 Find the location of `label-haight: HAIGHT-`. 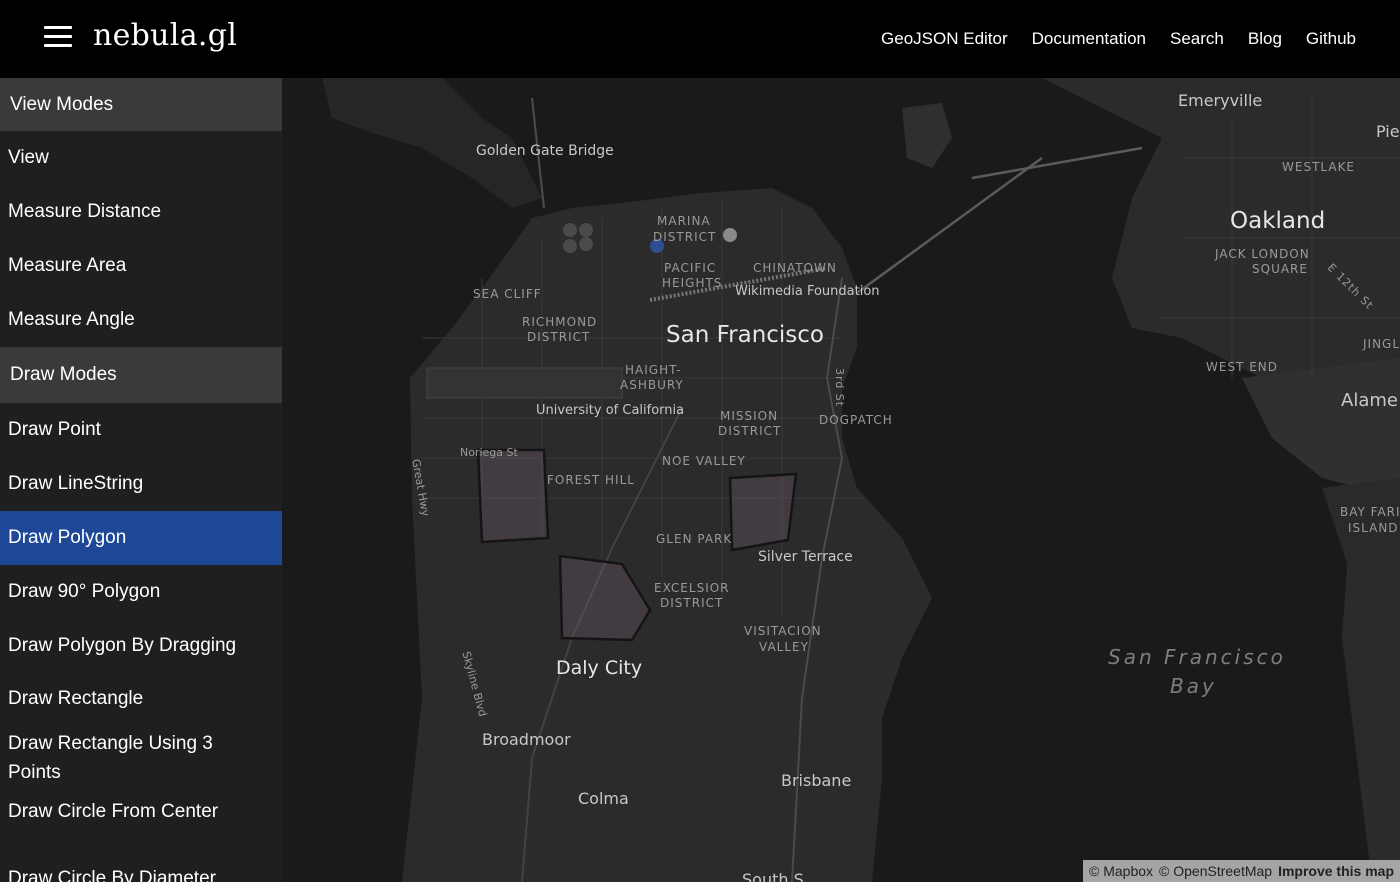

label-haight: HAIGHT- is located at coordinates (653, 370).